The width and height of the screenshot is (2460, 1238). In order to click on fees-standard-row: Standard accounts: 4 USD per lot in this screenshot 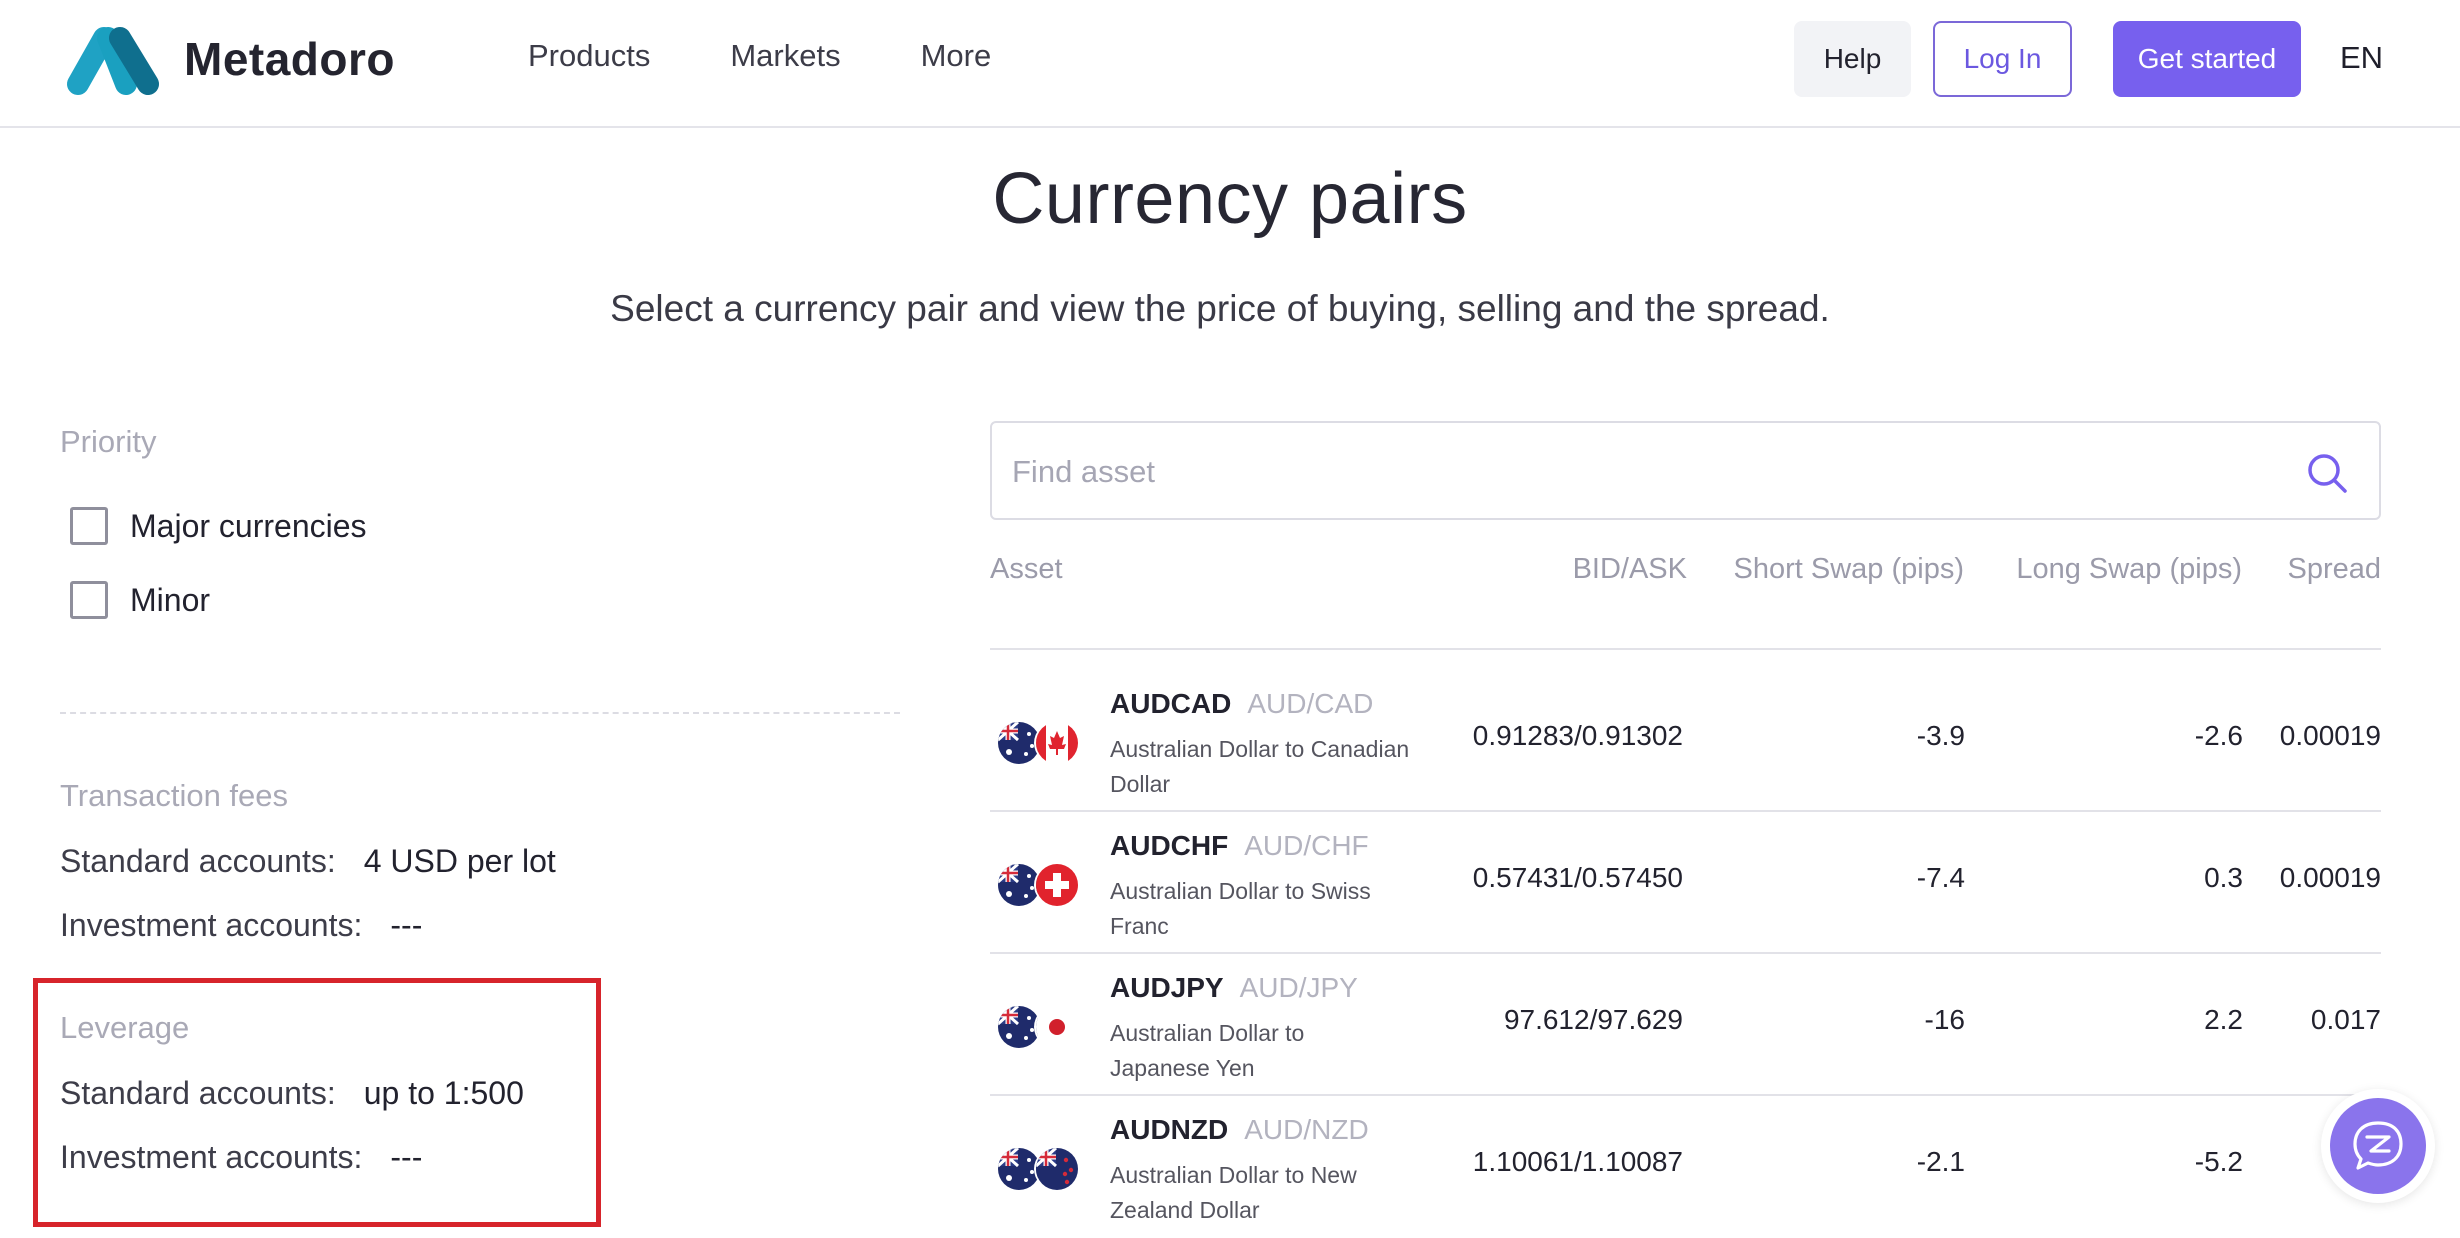, I will do `click(308, 861)`.